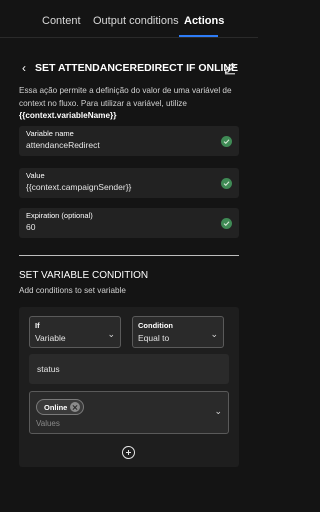 This screenshot has height=512, width=320. I want to click on pencil-icon, so click(230, 68).